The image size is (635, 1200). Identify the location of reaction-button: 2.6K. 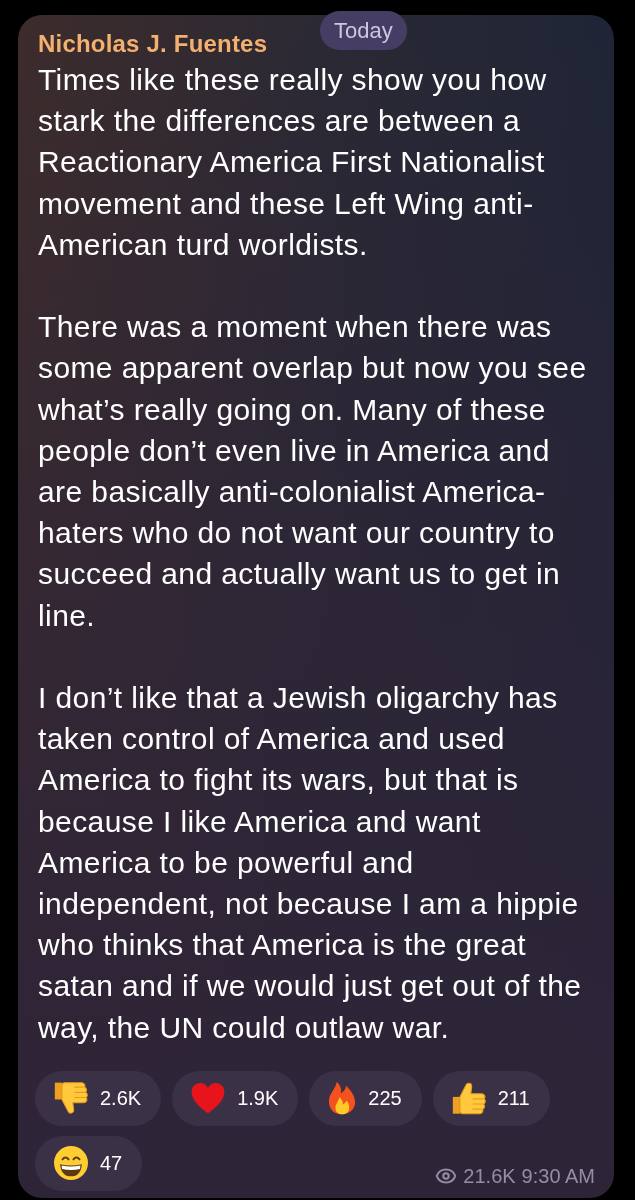
(98, 1098).